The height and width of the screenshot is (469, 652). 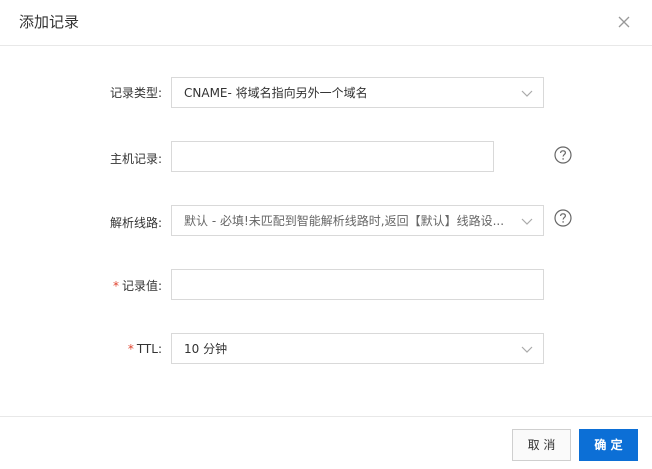 What do you see at coordinates (135, 93) in the screenshot?
I see `record-type-label-text: 记录类型:` at bounding box center [135, 93].